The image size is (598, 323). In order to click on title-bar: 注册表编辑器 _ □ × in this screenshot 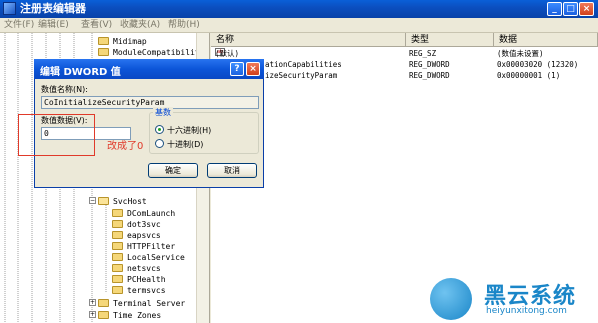, I will do `click(299, 9)`.